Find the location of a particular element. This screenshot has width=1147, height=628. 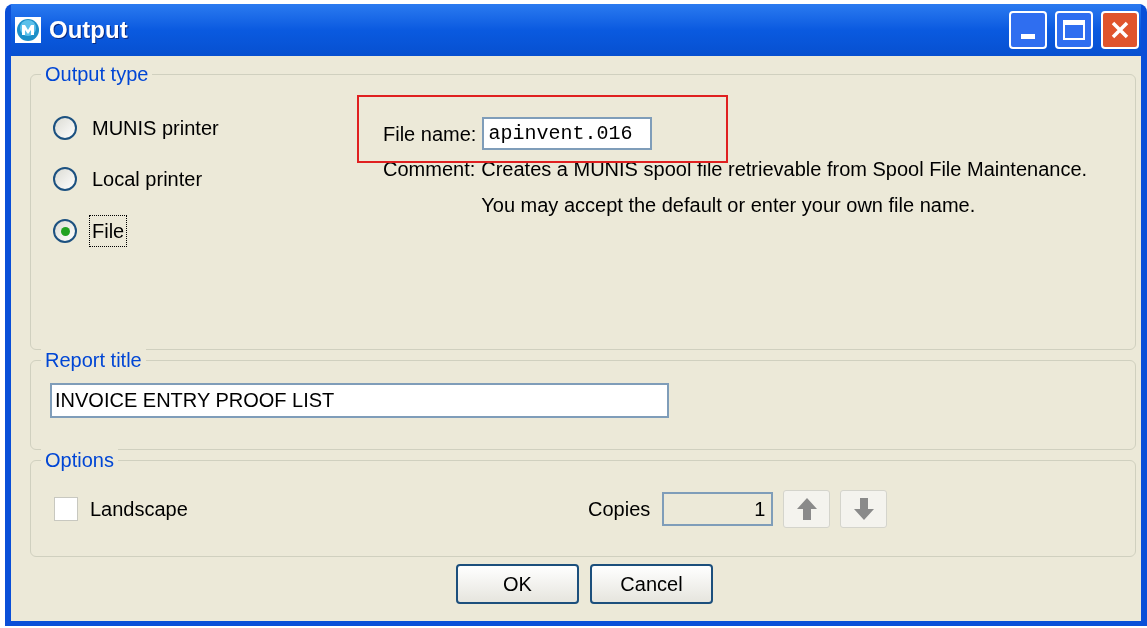

close-icon is located at coordinates (1120, 30).